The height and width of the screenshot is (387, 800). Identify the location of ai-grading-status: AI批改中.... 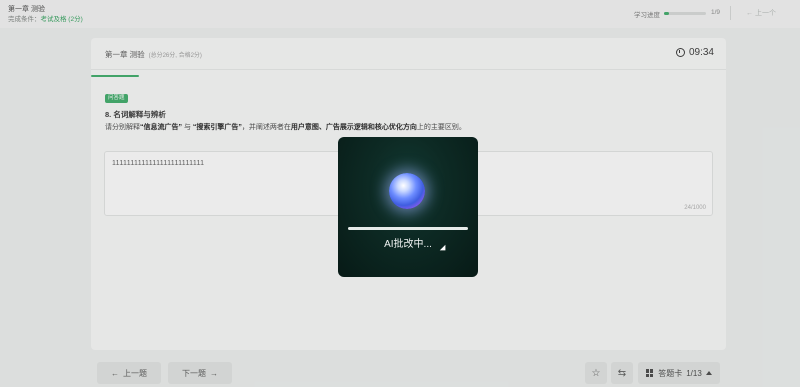
(408, 244).